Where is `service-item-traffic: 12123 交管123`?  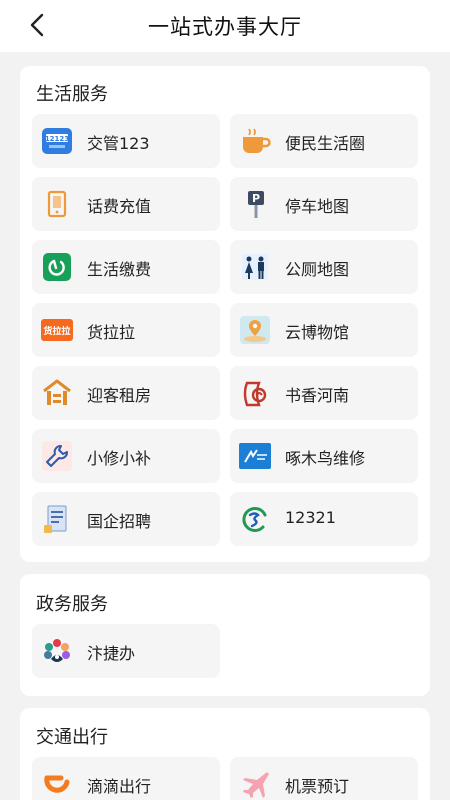 service-item-traffic: 12123 交管123 is located at coordinates (126, 141).